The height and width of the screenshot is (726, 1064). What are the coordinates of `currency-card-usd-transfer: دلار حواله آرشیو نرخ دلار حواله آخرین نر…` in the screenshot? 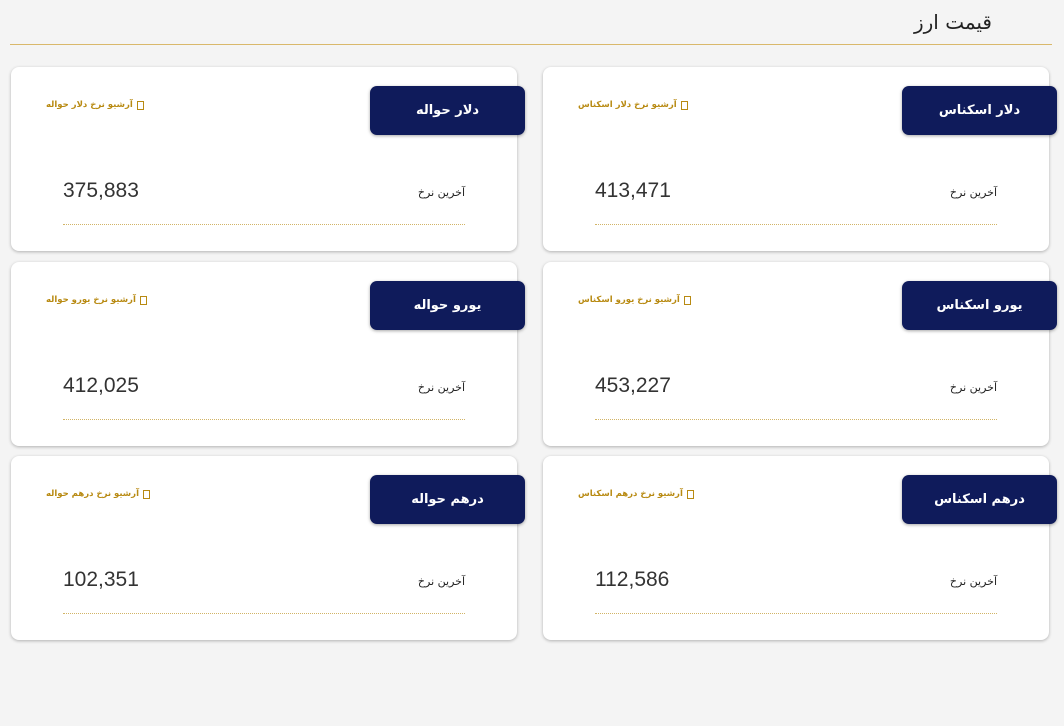 It's located at (268, 159).